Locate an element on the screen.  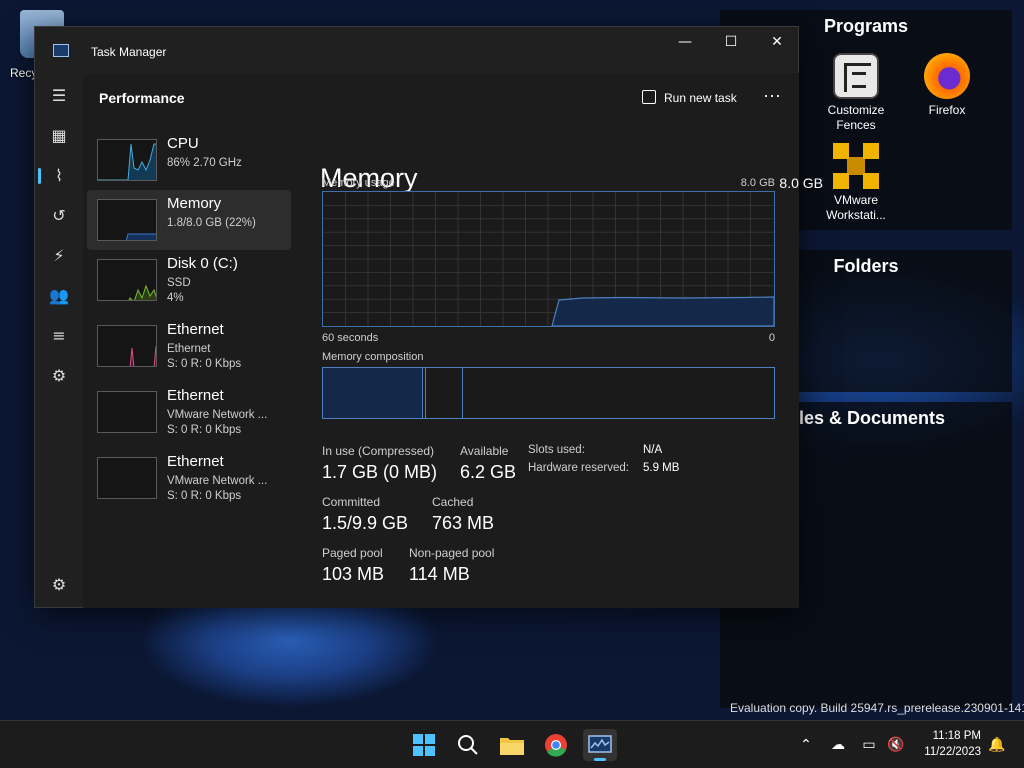
memory-usage-max: 8.0 GB is located at coordinates (757, 183).